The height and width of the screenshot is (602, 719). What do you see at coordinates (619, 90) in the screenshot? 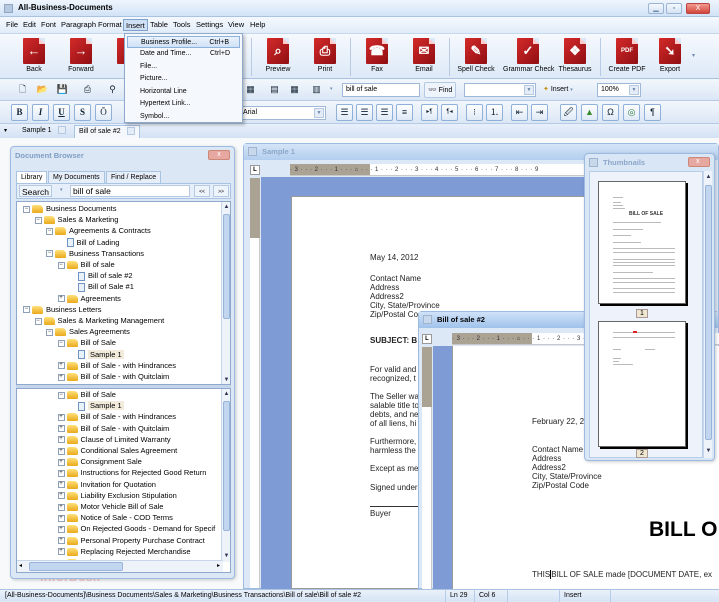
I see `zoom-select: 100% ▼` at bounding box center [619, 90].